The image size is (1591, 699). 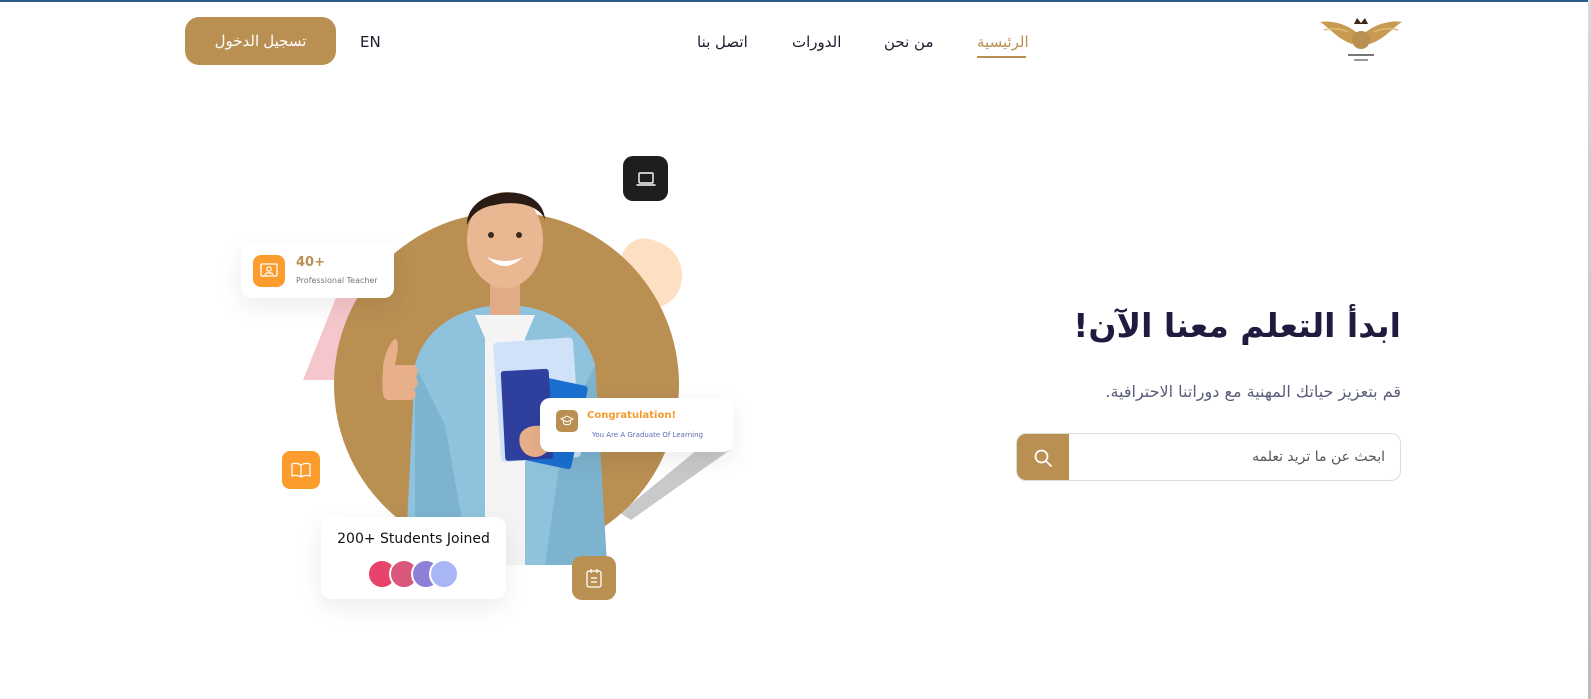 I want to click on nav-about: من نحن, so click(x=909, y=42).